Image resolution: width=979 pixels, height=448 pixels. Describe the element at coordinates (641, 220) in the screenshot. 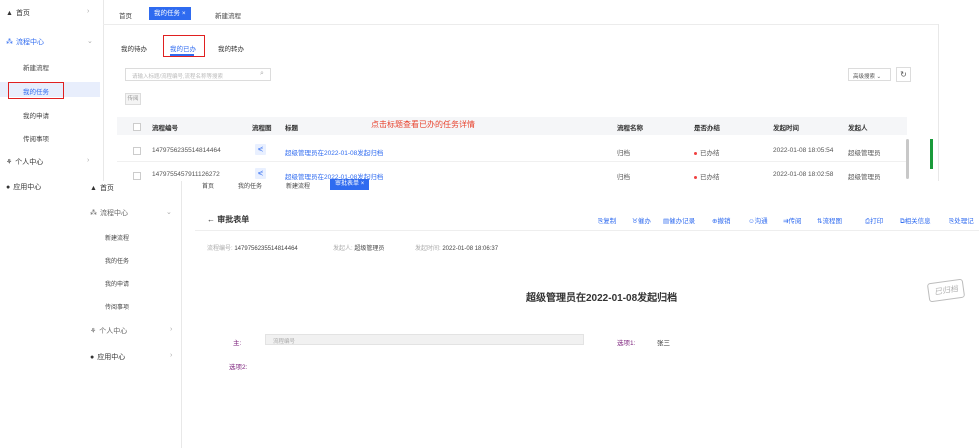

I see `urge-button: ♉催办` at that location.